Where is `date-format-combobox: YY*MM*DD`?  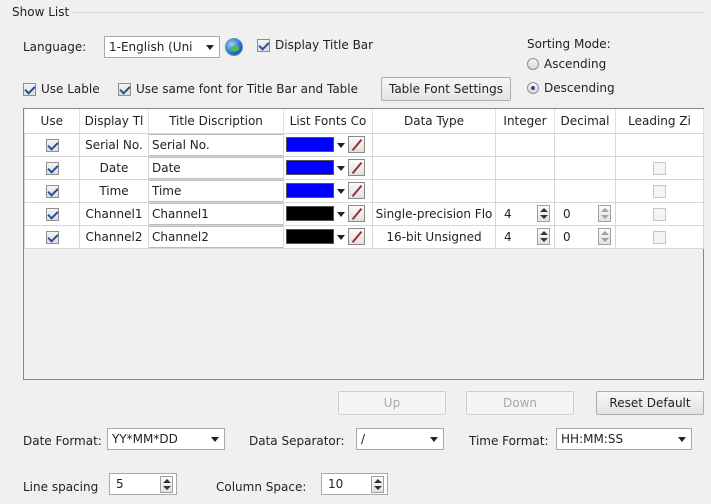
date-format-combobox: YY*MM*DD is located at coordinates (166, 439).